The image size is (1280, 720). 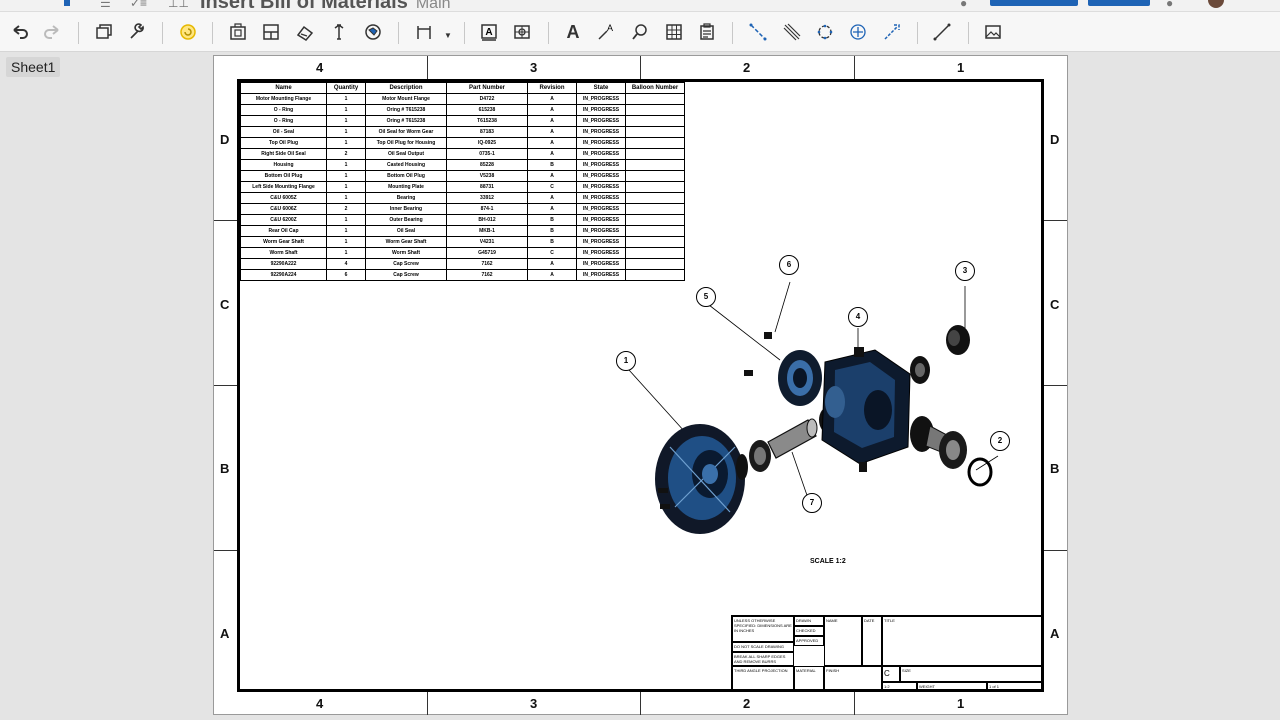 What do you see at coordinates (104, 32) in the screenshot?
I see `insert-view-icon` at bounding box center [104, 32].